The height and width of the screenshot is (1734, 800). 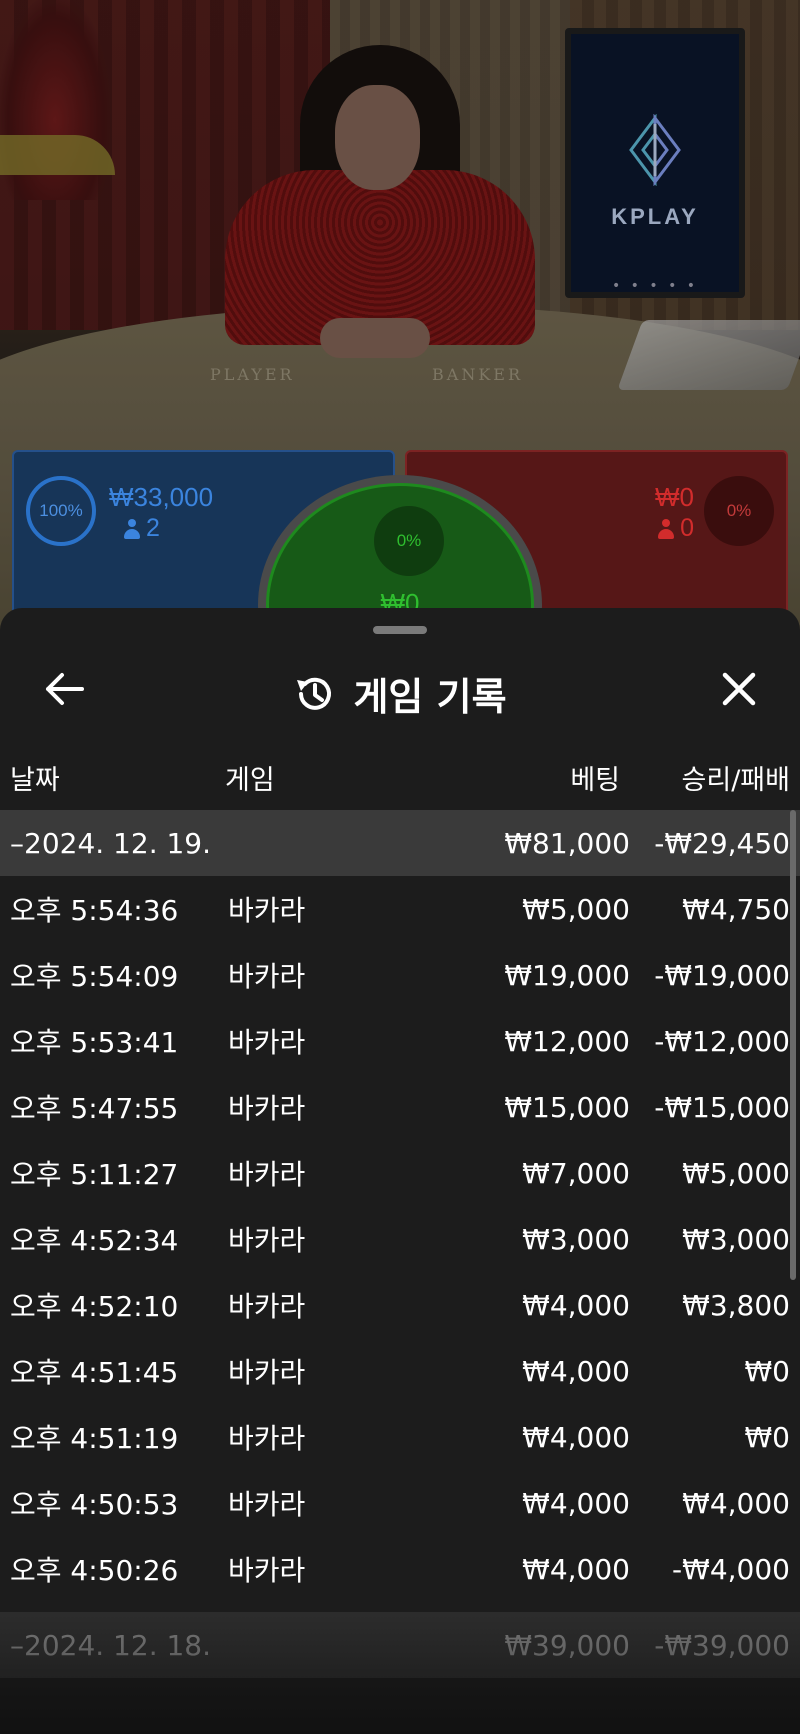 What do you see at coordinates (61, 511) in the screenshot?
I see `player-percent: 100%` at bounding box center [61, 511].